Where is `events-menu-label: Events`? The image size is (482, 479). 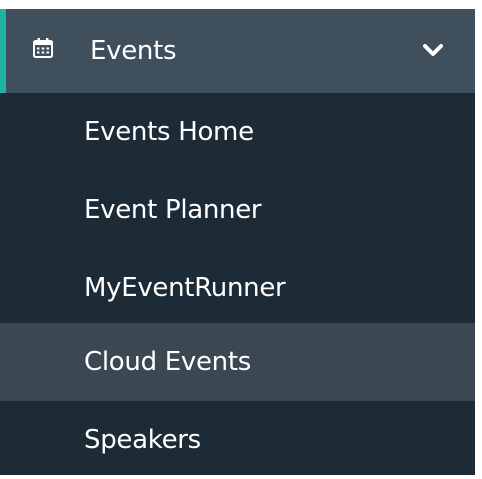 events-menu-label: Events is located at coordinates (133, 51).